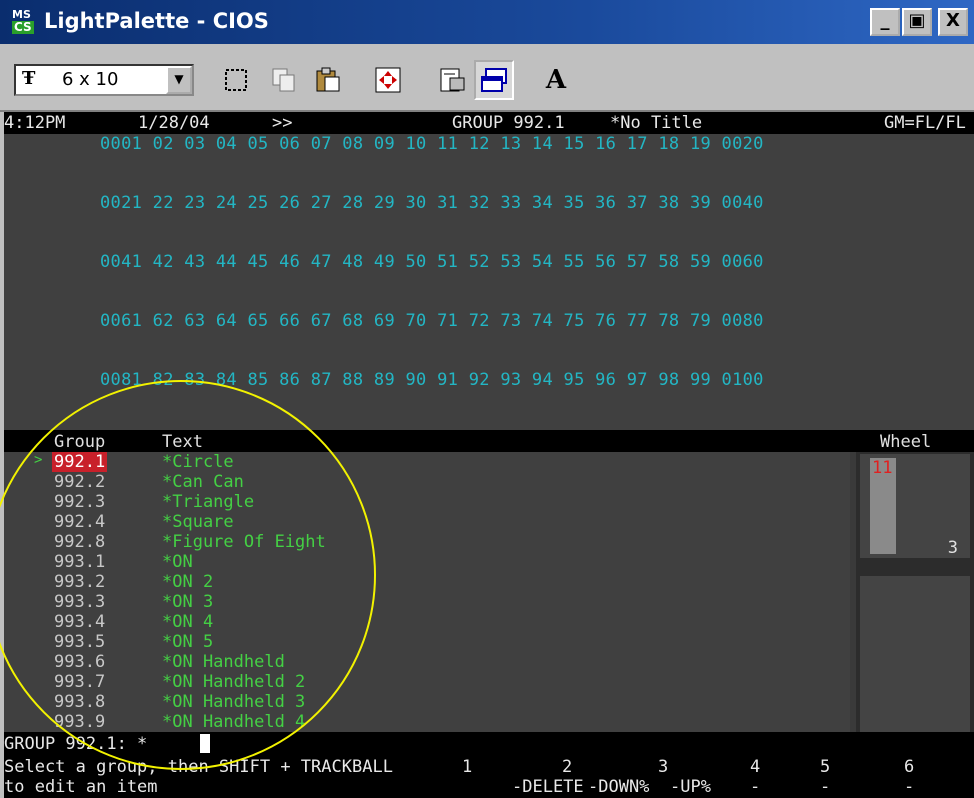 This screenshot has height=798, width=974. Describe the element at coordinates (29, 78) in the screenshot. I see `truetype-icon: Ŧ` at that location.